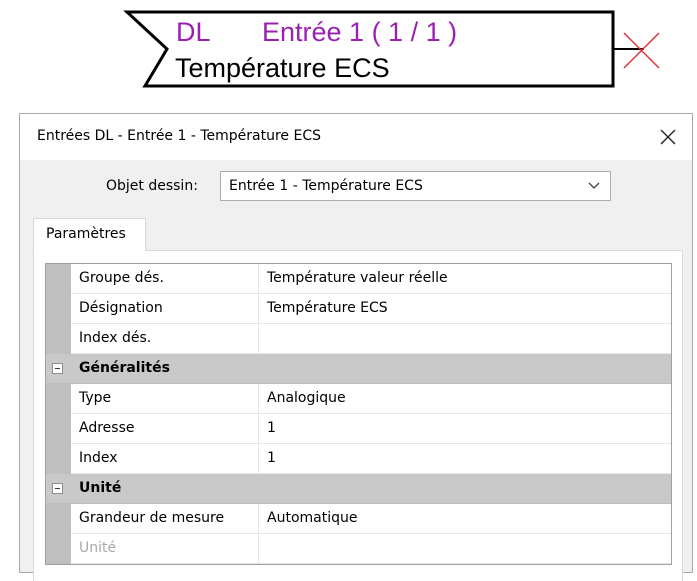 The width and height of the screenshot is (697, 581). What do you see at coordinates (152, 186) in the screenshot?
I see `object-label: Objet dessin:` at bounding box center [152, 186].